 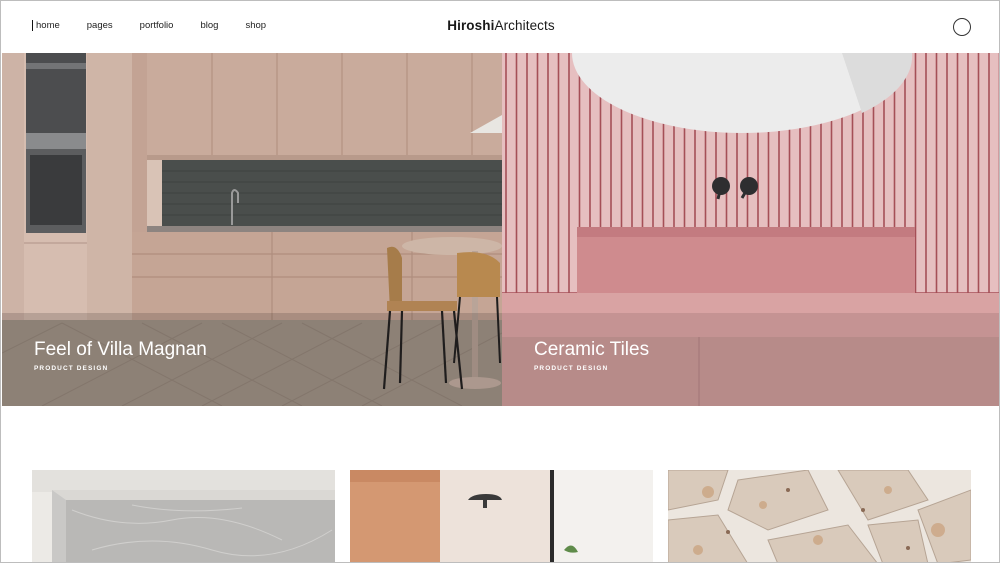 I want to click on logo-regular-text: Architects, so click(x=524, y=25).